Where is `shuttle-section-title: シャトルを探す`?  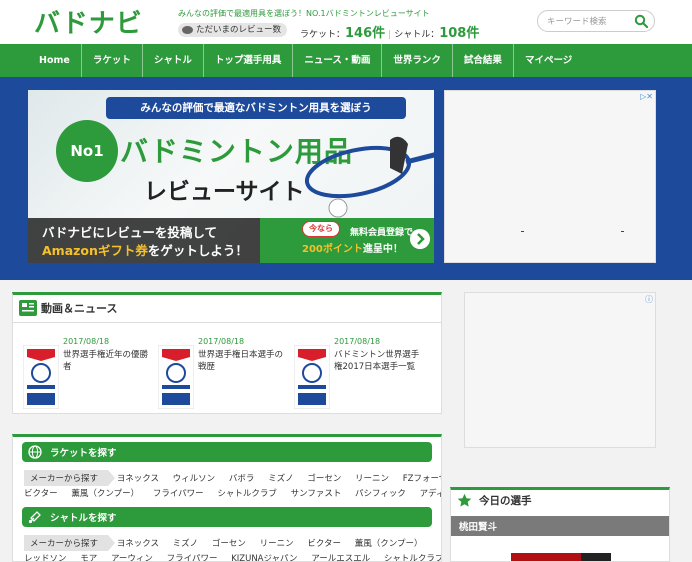
shuttle-section-title: シャトルを探す is located at coordinates (83, 518).